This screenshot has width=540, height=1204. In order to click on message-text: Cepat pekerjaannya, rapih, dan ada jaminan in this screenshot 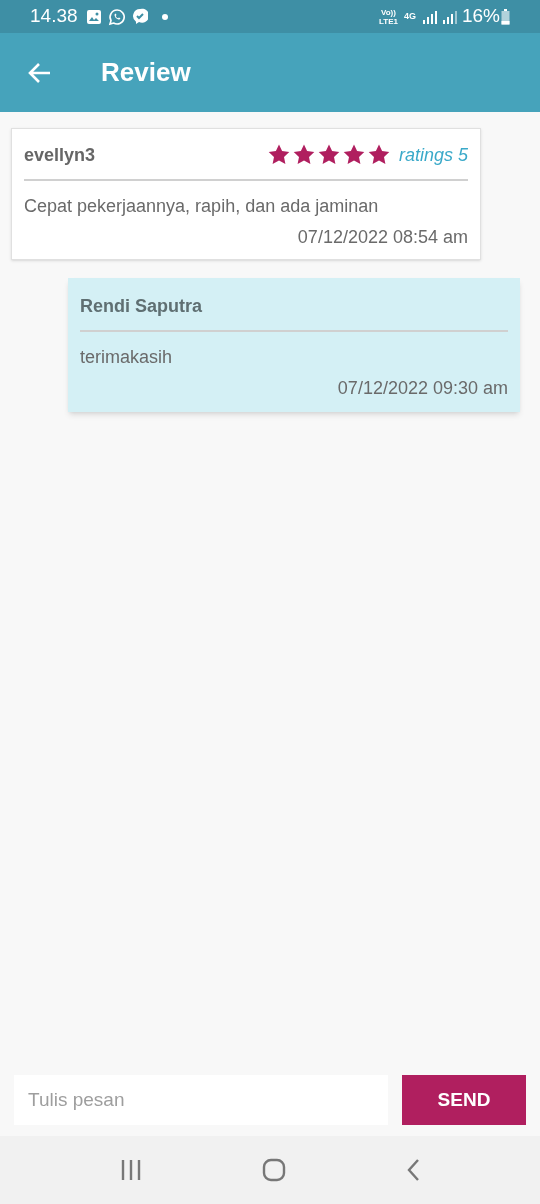, I will do `click(202, 206)`.